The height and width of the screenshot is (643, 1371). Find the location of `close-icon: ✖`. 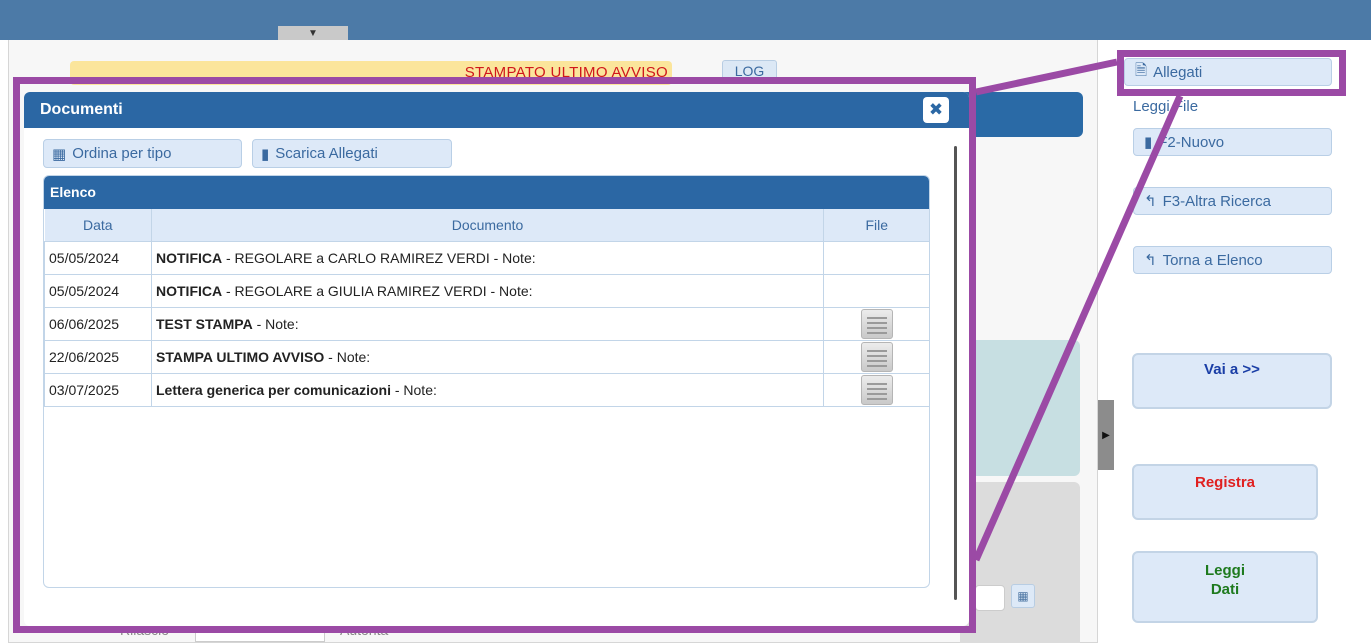

close-icon: ✖ is located at coordinates (936, 110).